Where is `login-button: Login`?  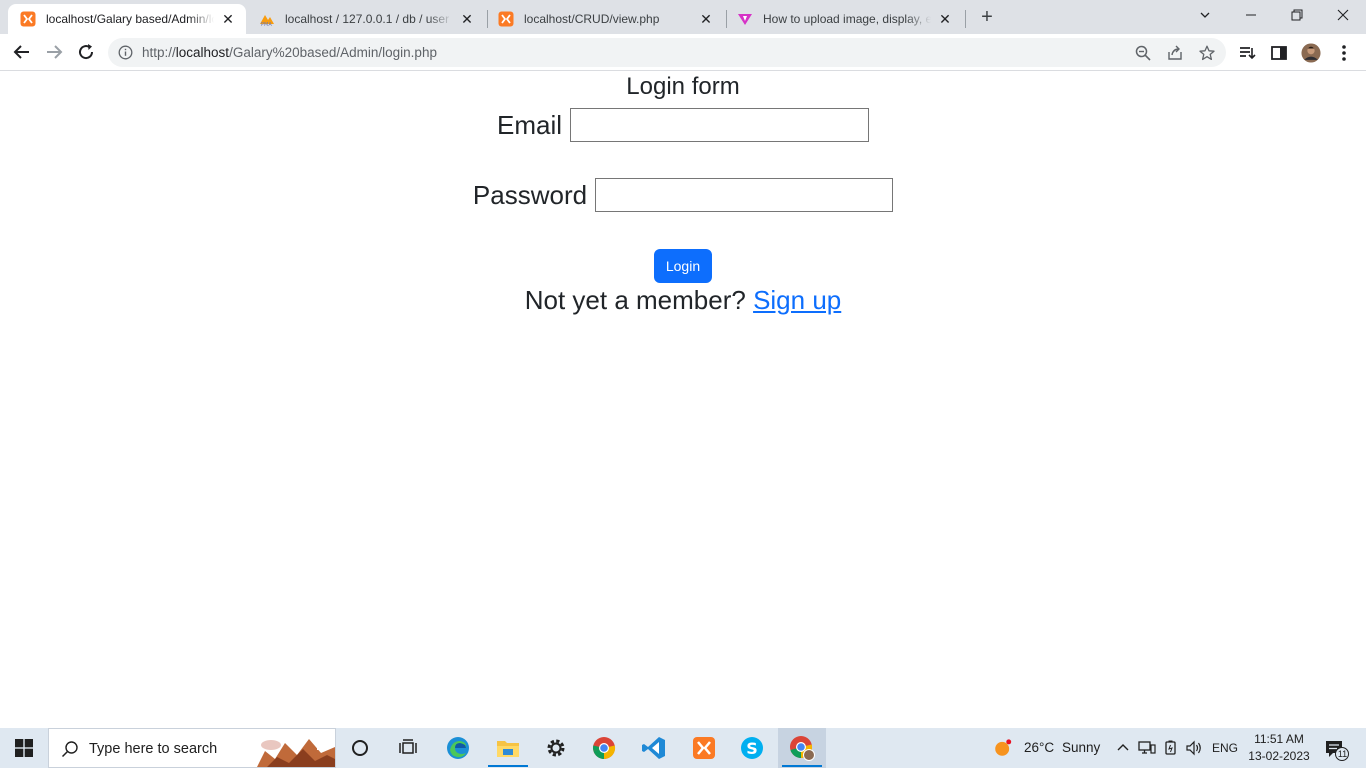 login-button: Login is located at coordinates (683, 266).